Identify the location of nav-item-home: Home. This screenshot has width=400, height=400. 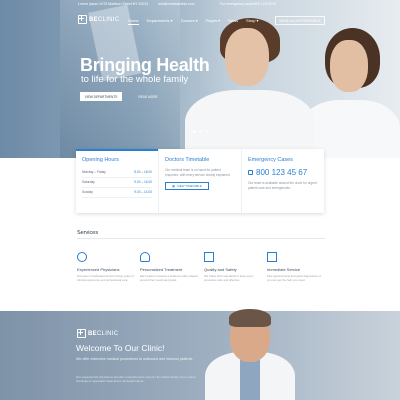
(133, 21).